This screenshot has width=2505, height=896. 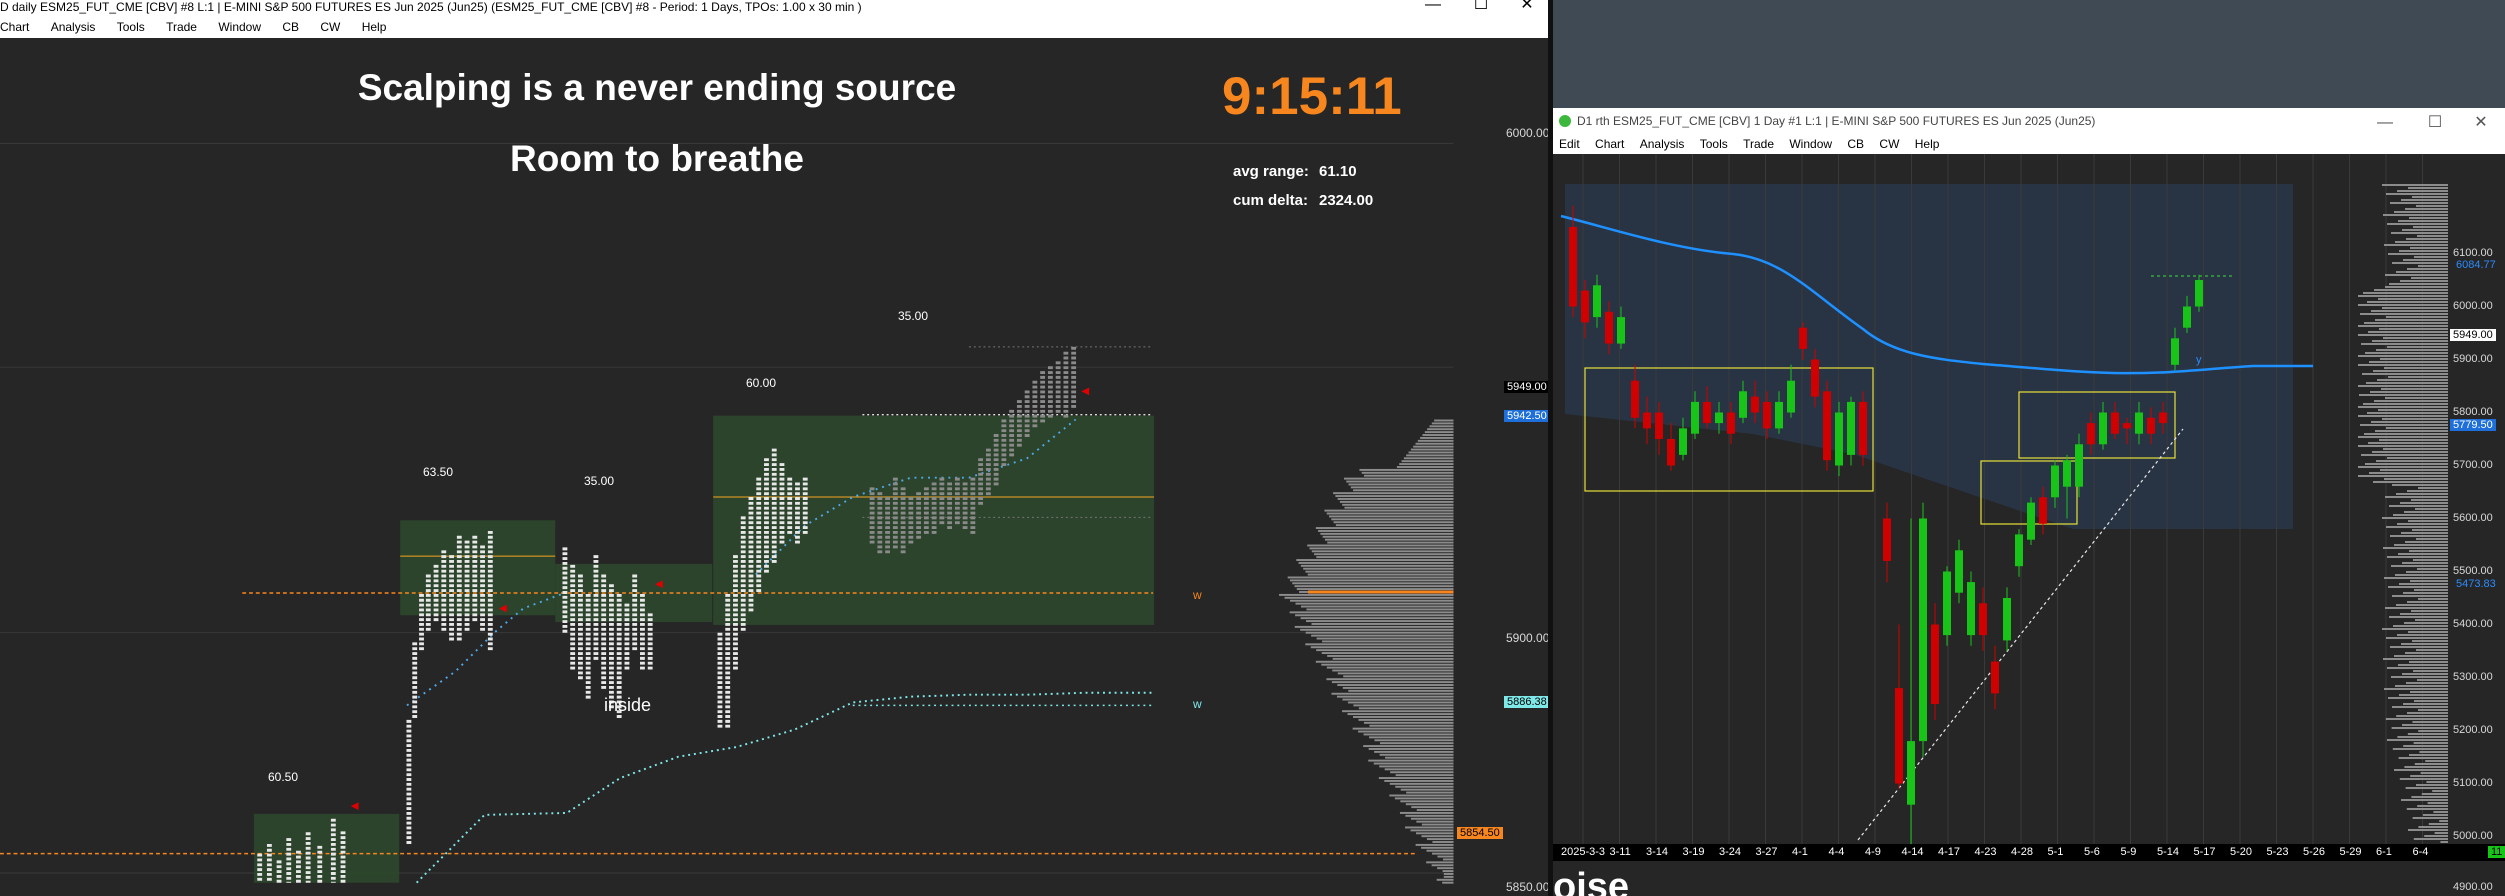 What do you see at coordinates (1569, 144) in the screenshot?
I see `menu-edit: Edit` at bounding box center [1569, 144].